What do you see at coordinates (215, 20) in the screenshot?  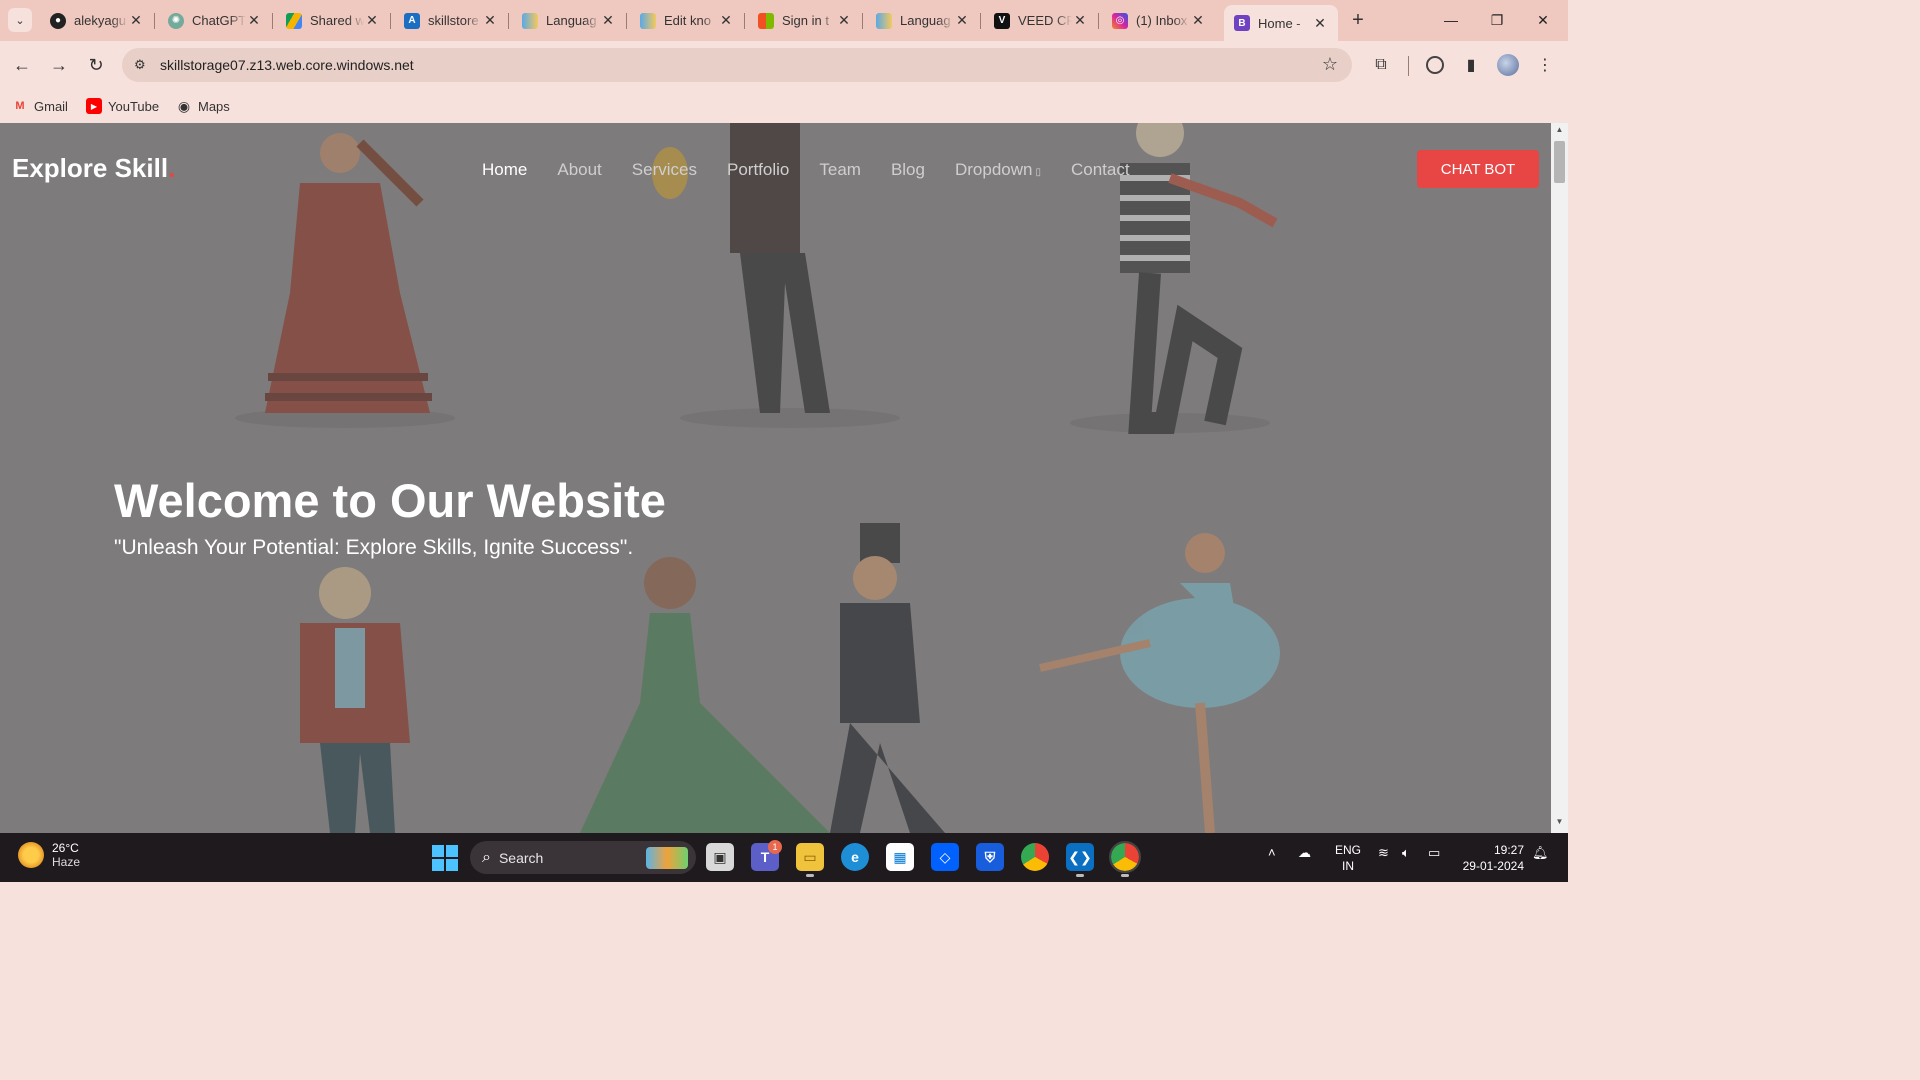 I see `tab-chatgpt: ✺ ChatGPT ✕` at bounding box center [215, 20].